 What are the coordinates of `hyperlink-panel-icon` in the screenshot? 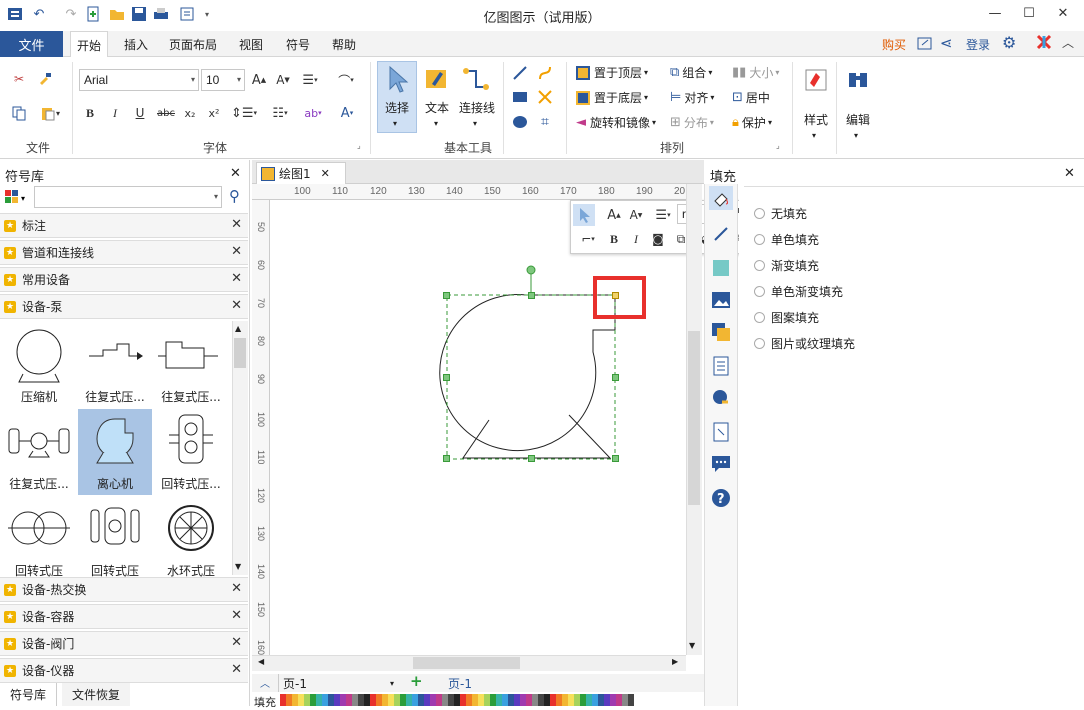 It's located at (721, 398).